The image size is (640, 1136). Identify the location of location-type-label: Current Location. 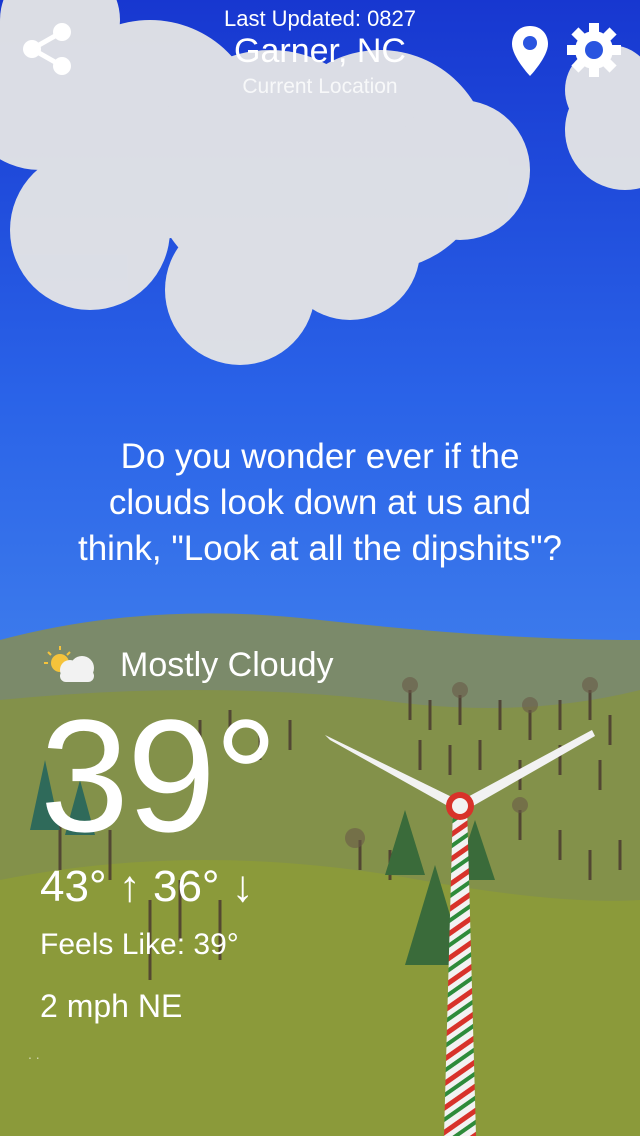
(320, 86).